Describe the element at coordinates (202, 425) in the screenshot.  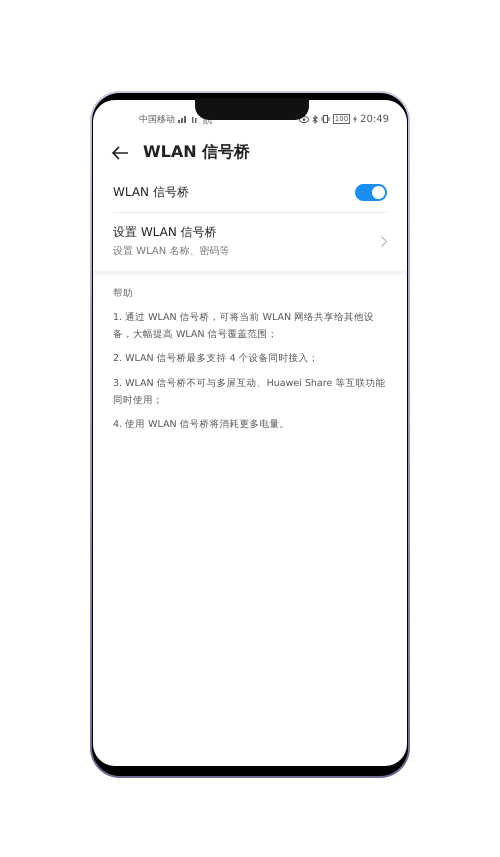
I see `help-text: 4. 使用 WLAN 信号桥将消耗更多电量。` at that location.